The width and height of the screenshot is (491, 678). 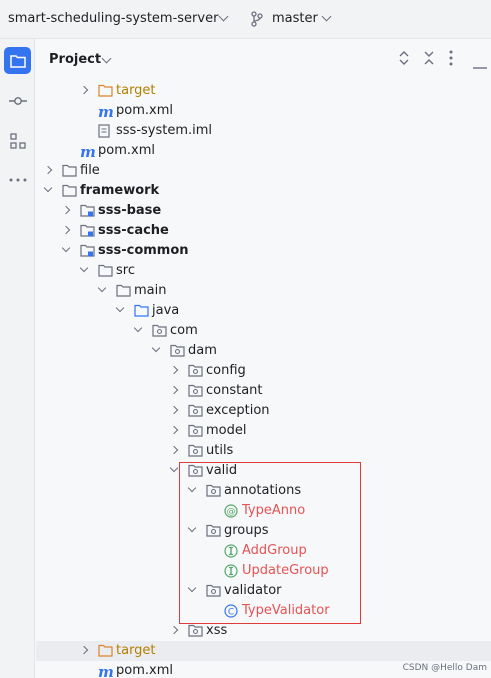 I want to click on tree-item: main, so click(x=263, y=291).